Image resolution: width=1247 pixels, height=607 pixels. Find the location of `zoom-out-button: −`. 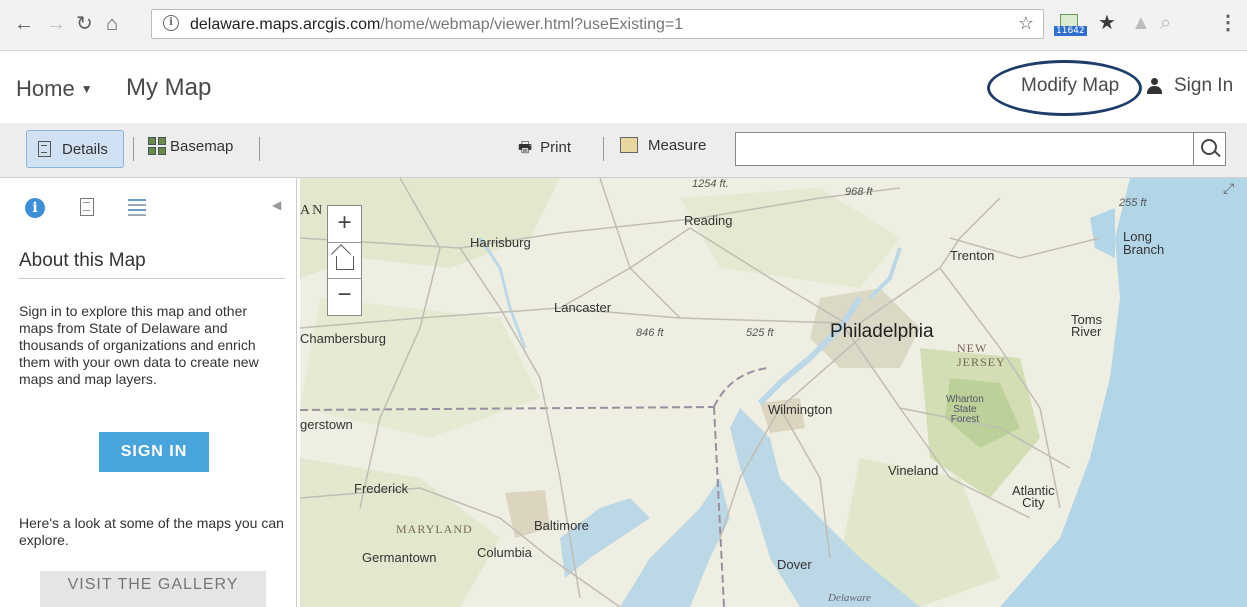

zoom-out-button: − is located at coordinates (344, 296).